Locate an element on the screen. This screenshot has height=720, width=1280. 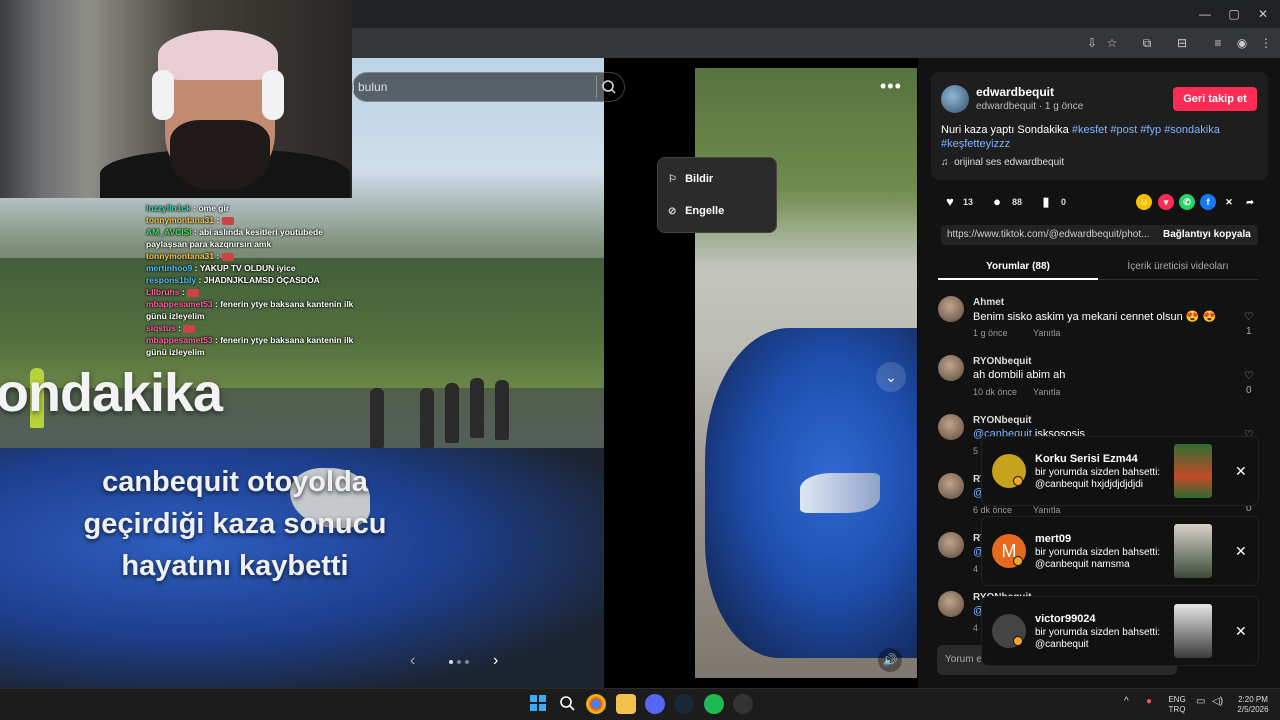
share-friends-icon: ☺ is located at coordinates (1144, 202).